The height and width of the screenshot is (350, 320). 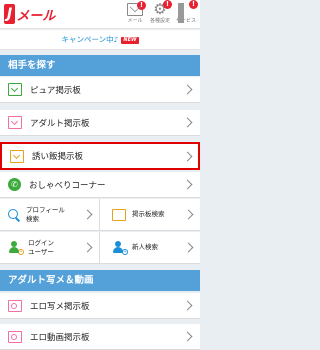 I want to click on video-icon, so click(x=15, y=336).